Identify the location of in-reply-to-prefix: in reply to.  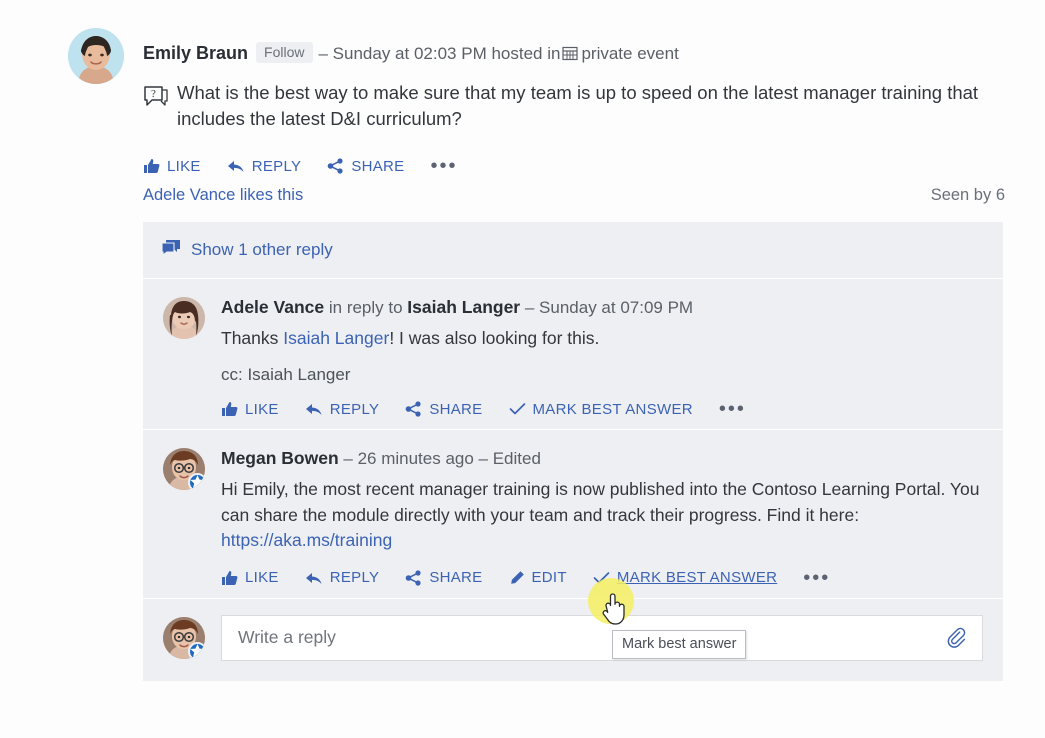
(365, 307).